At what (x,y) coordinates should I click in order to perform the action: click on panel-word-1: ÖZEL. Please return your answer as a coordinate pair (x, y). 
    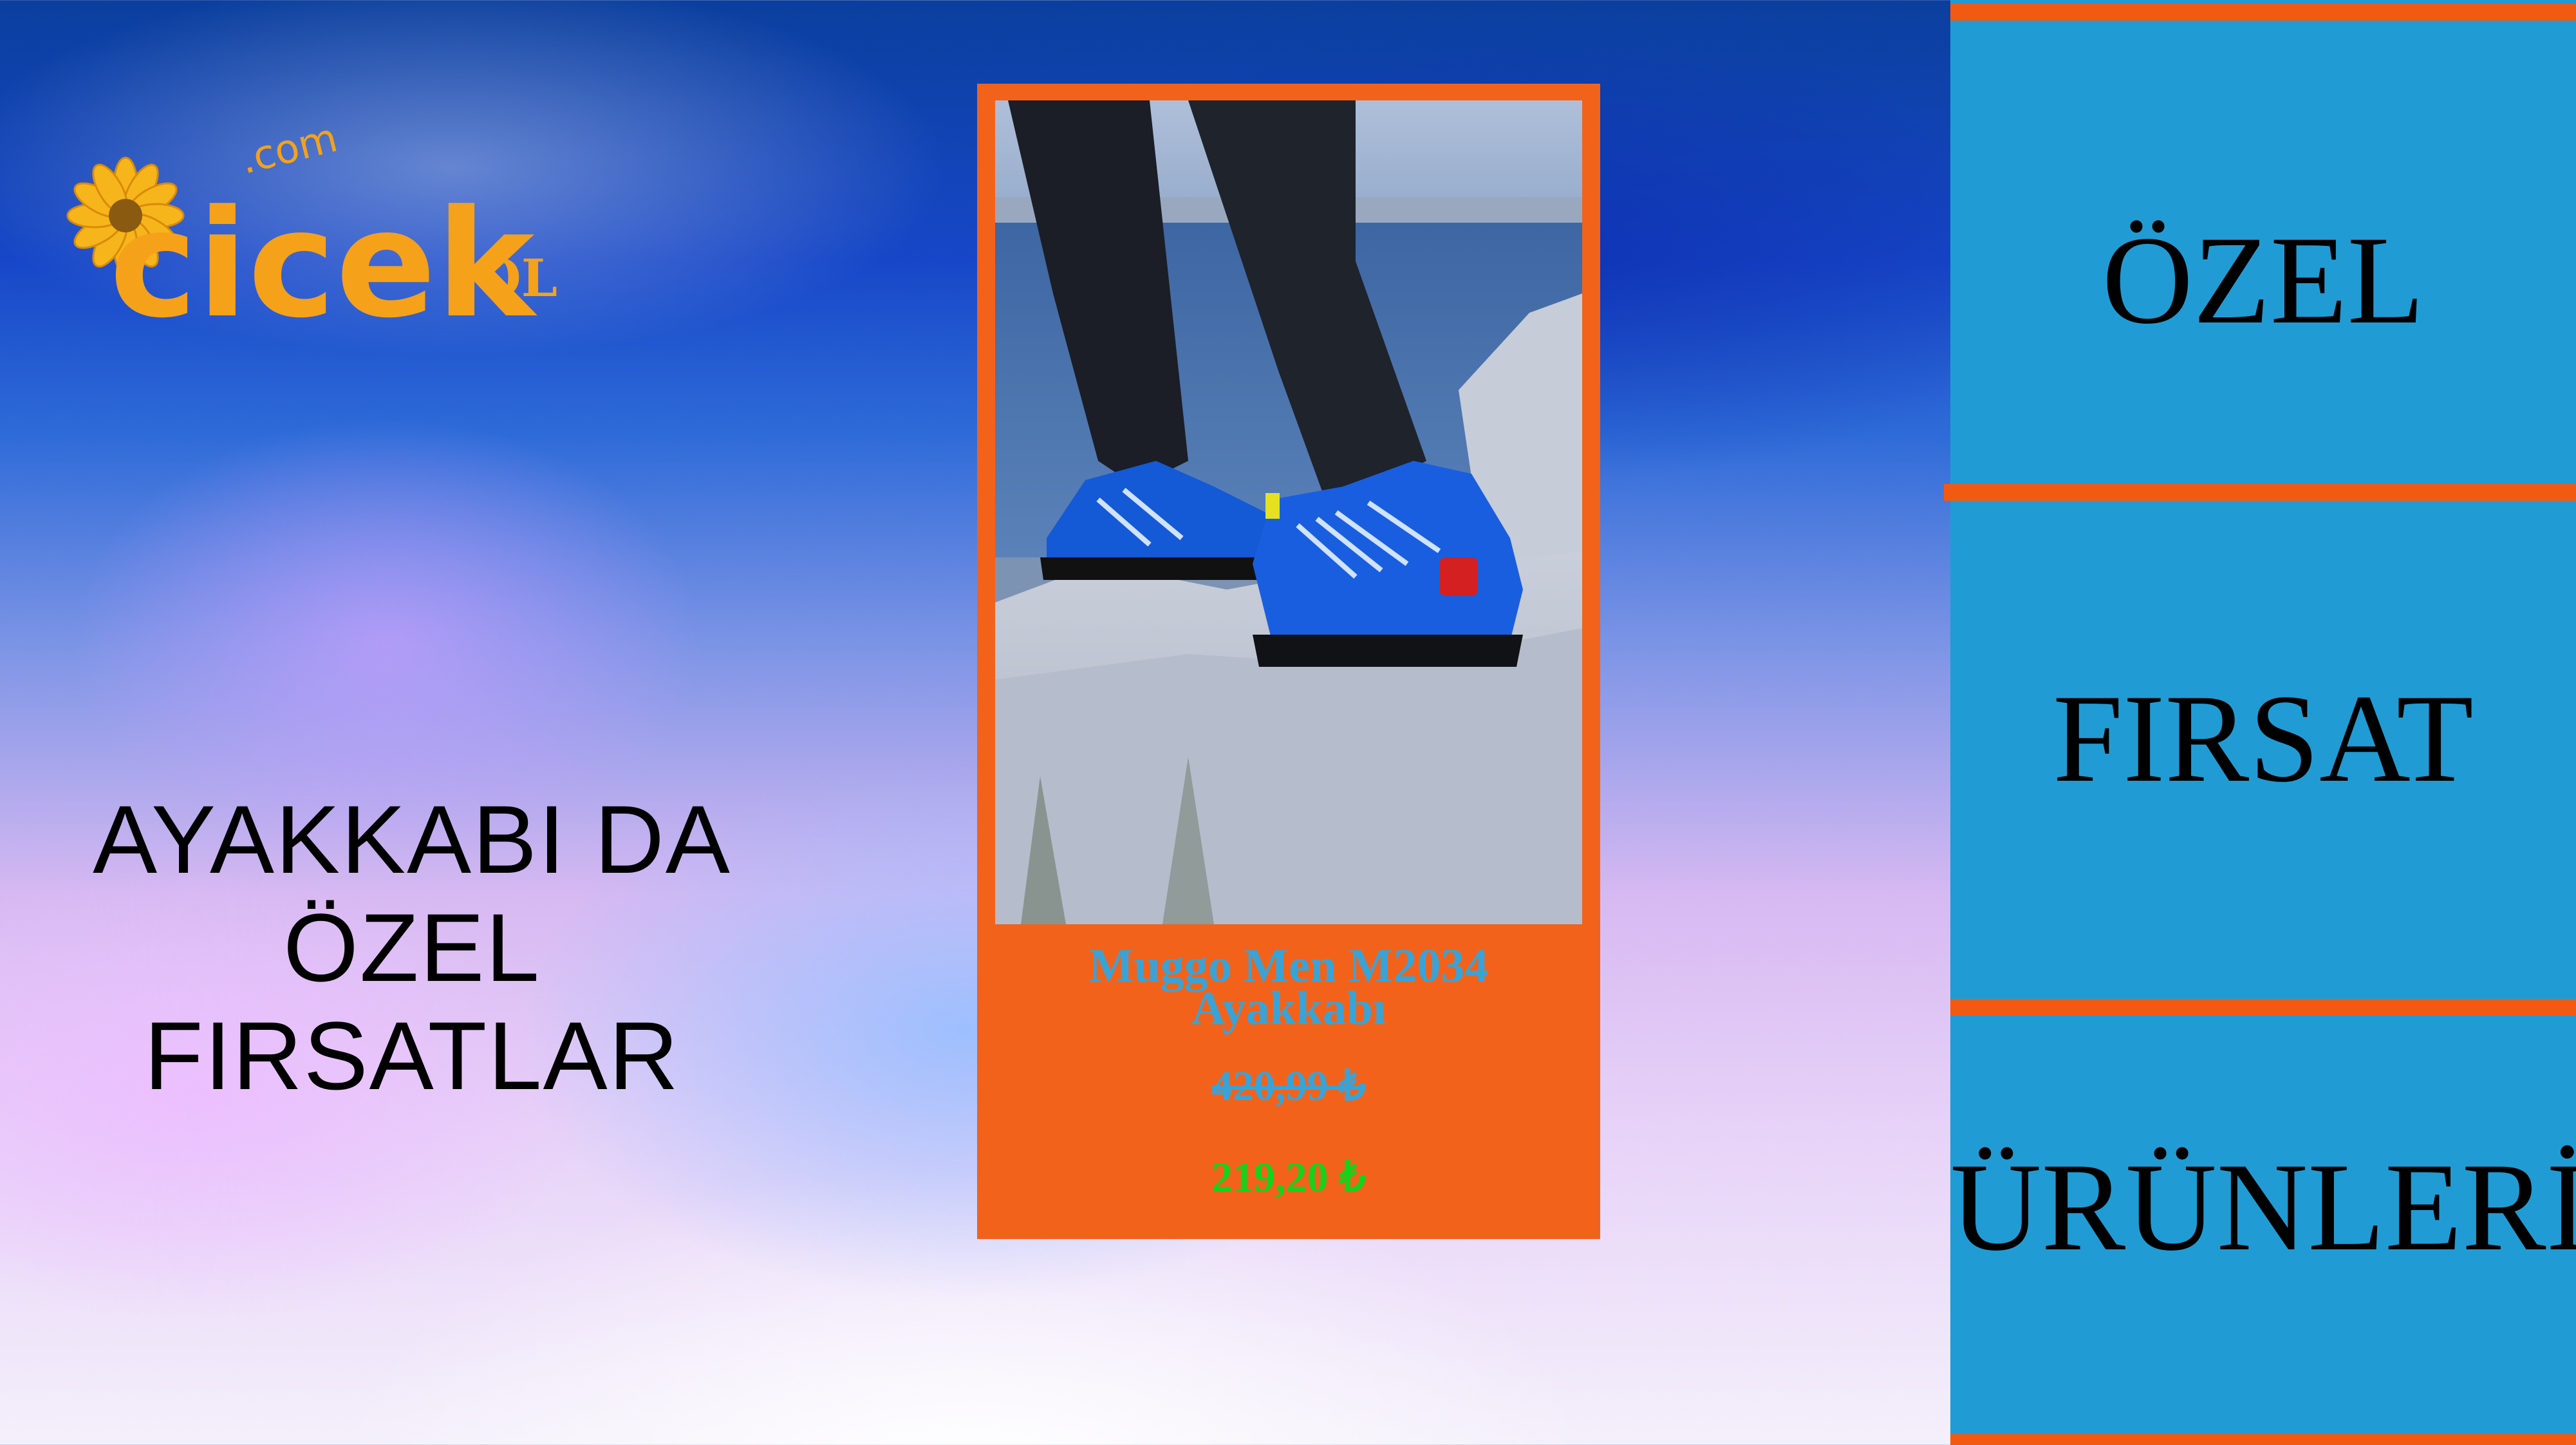
    Looking at the image, I should click on (2263, 280).